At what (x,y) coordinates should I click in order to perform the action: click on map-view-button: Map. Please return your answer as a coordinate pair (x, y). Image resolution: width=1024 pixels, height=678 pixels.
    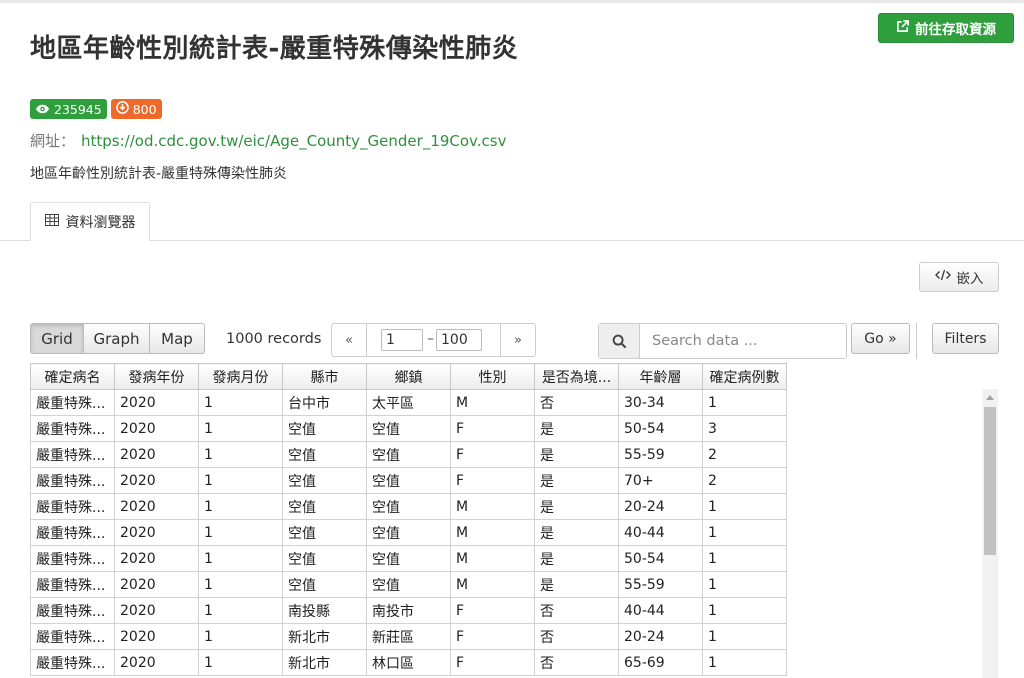
    Looking at the image, I should click on (177, 338).